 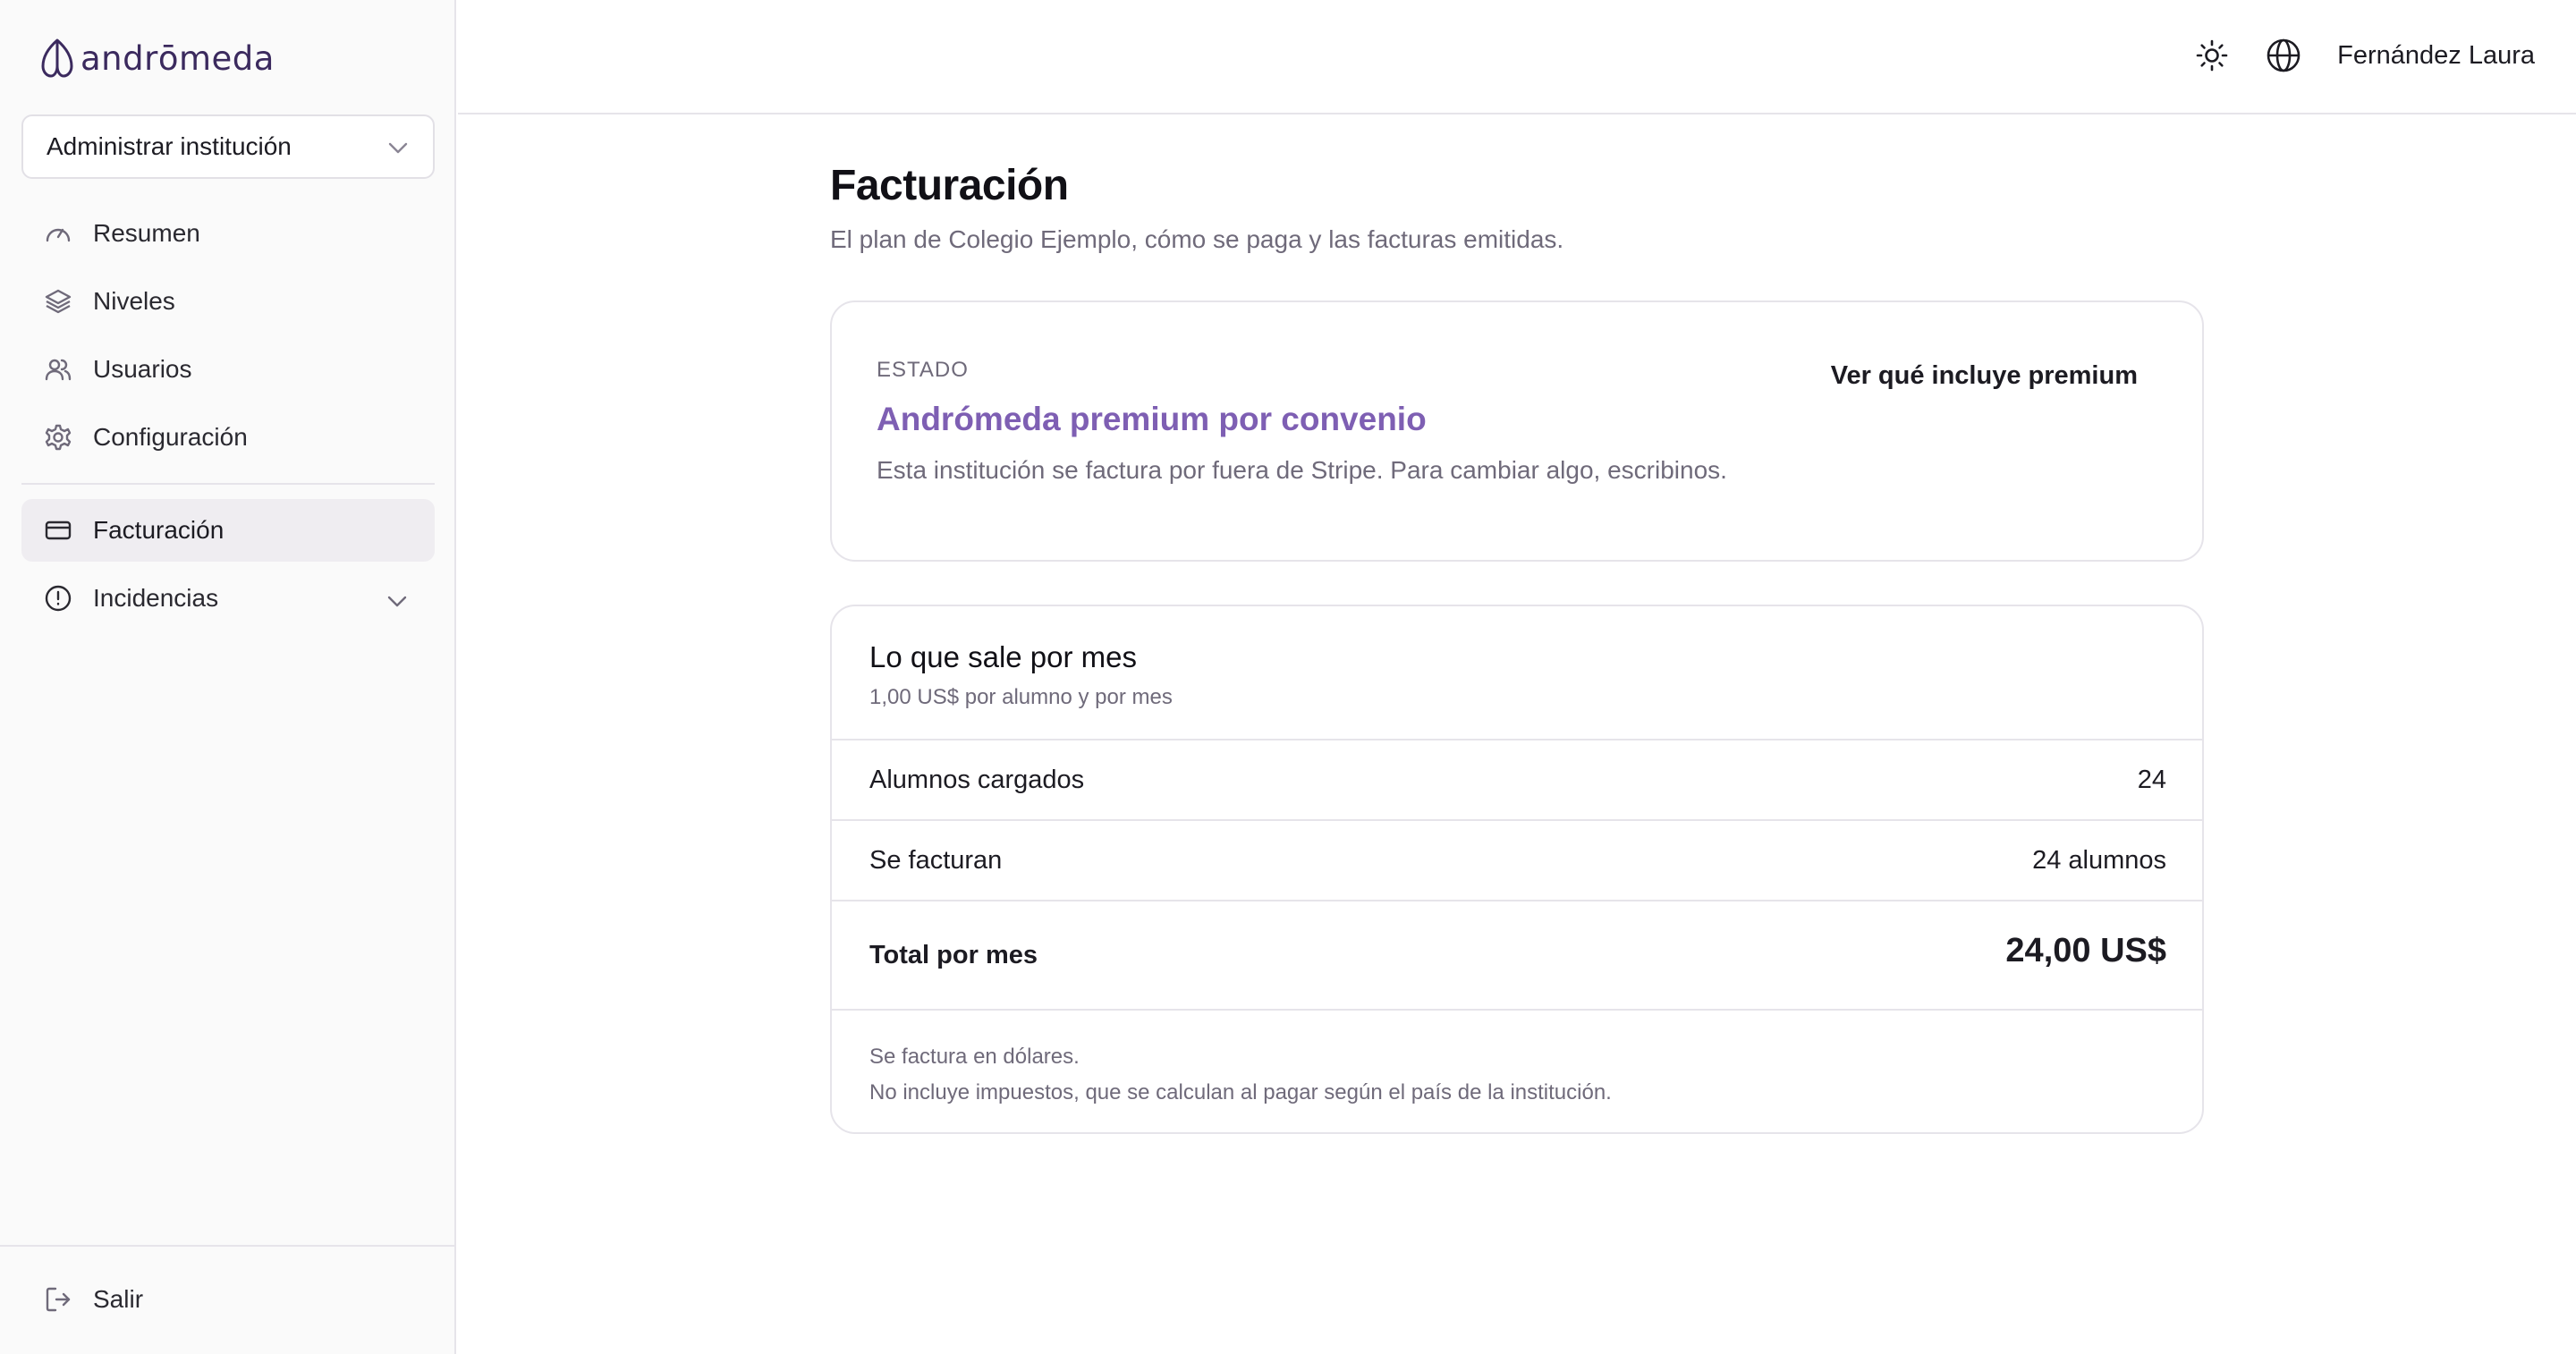 What do you see at coordinates (936, 860) in the screenshot?
I see `row-label: Se facturan` at bounding box center [936, 860].